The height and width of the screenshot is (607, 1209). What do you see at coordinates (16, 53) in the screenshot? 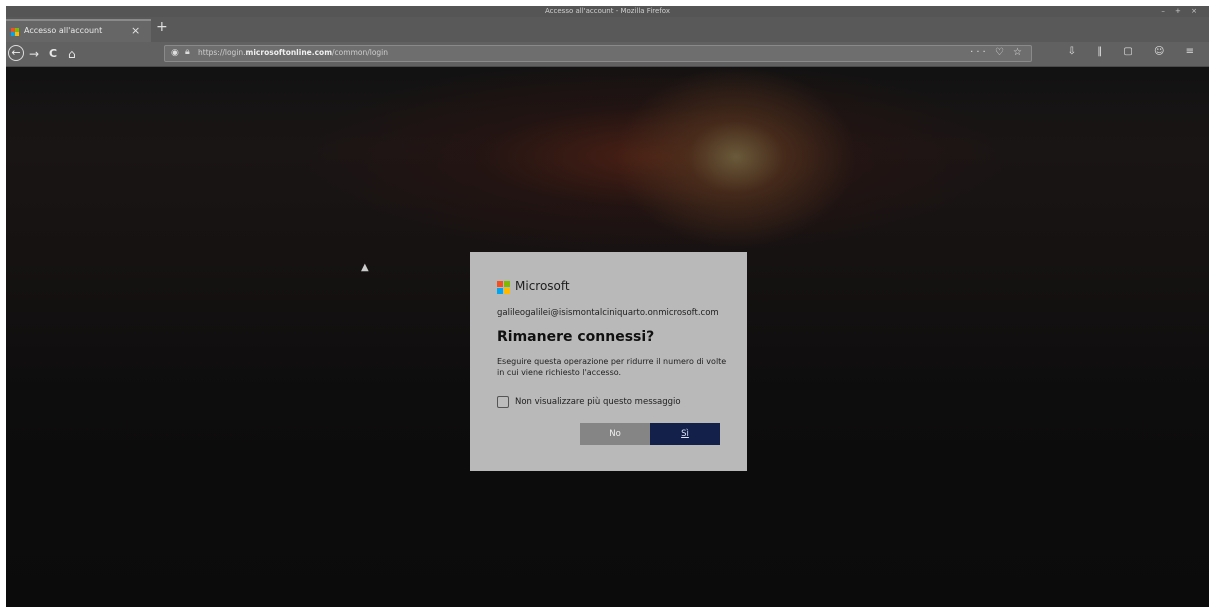
I see `back-arrow-icon: ←` at bounding box center [16, 53].